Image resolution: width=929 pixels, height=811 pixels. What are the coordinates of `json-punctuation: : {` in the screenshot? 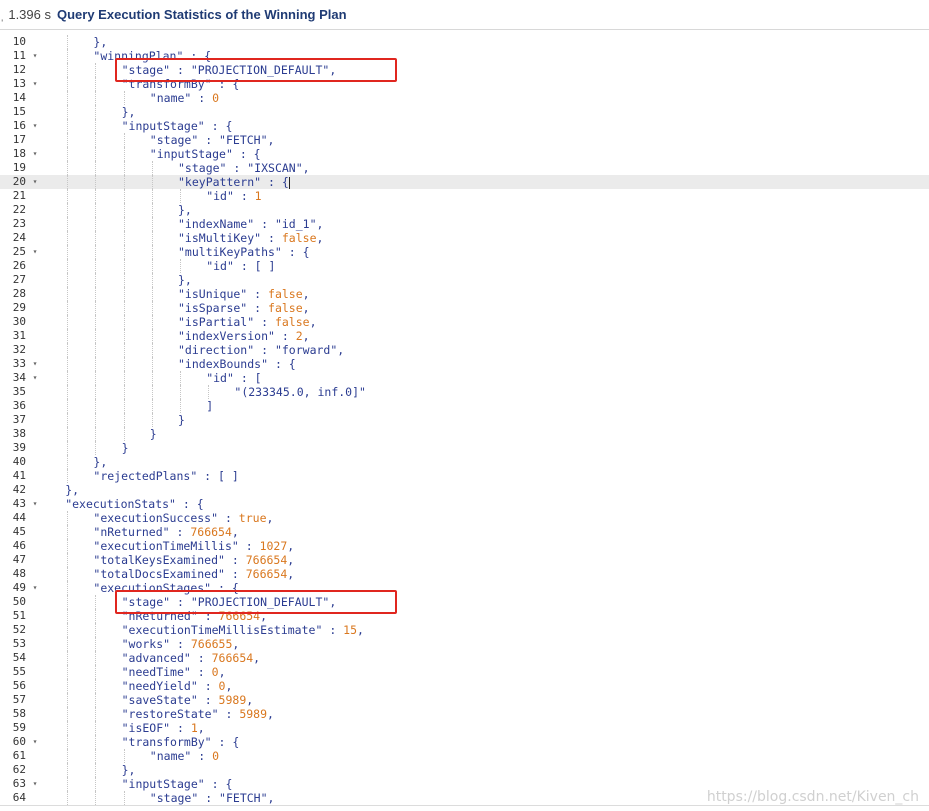 It's located at (246, 154).